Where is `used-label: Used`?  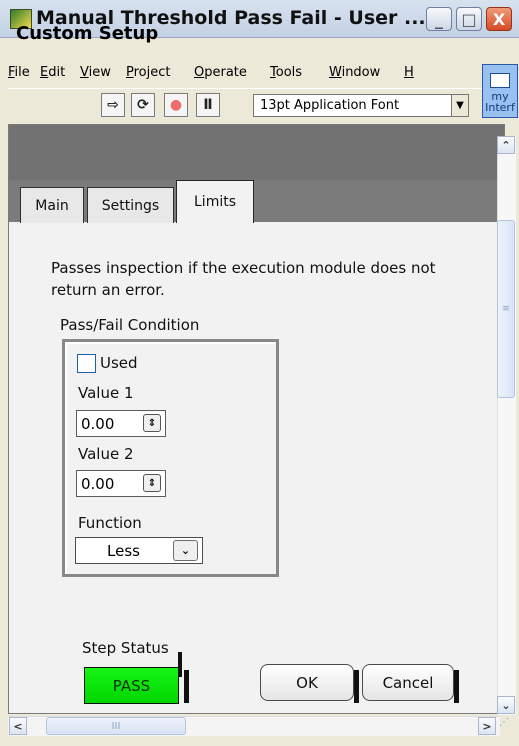 used-label: Used is located at coordinates (119, 363).